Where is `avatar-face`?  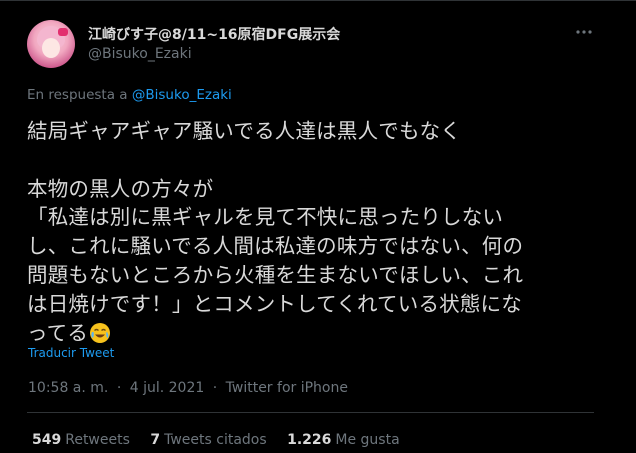
avatar-face is located at coordinates (51, 48).